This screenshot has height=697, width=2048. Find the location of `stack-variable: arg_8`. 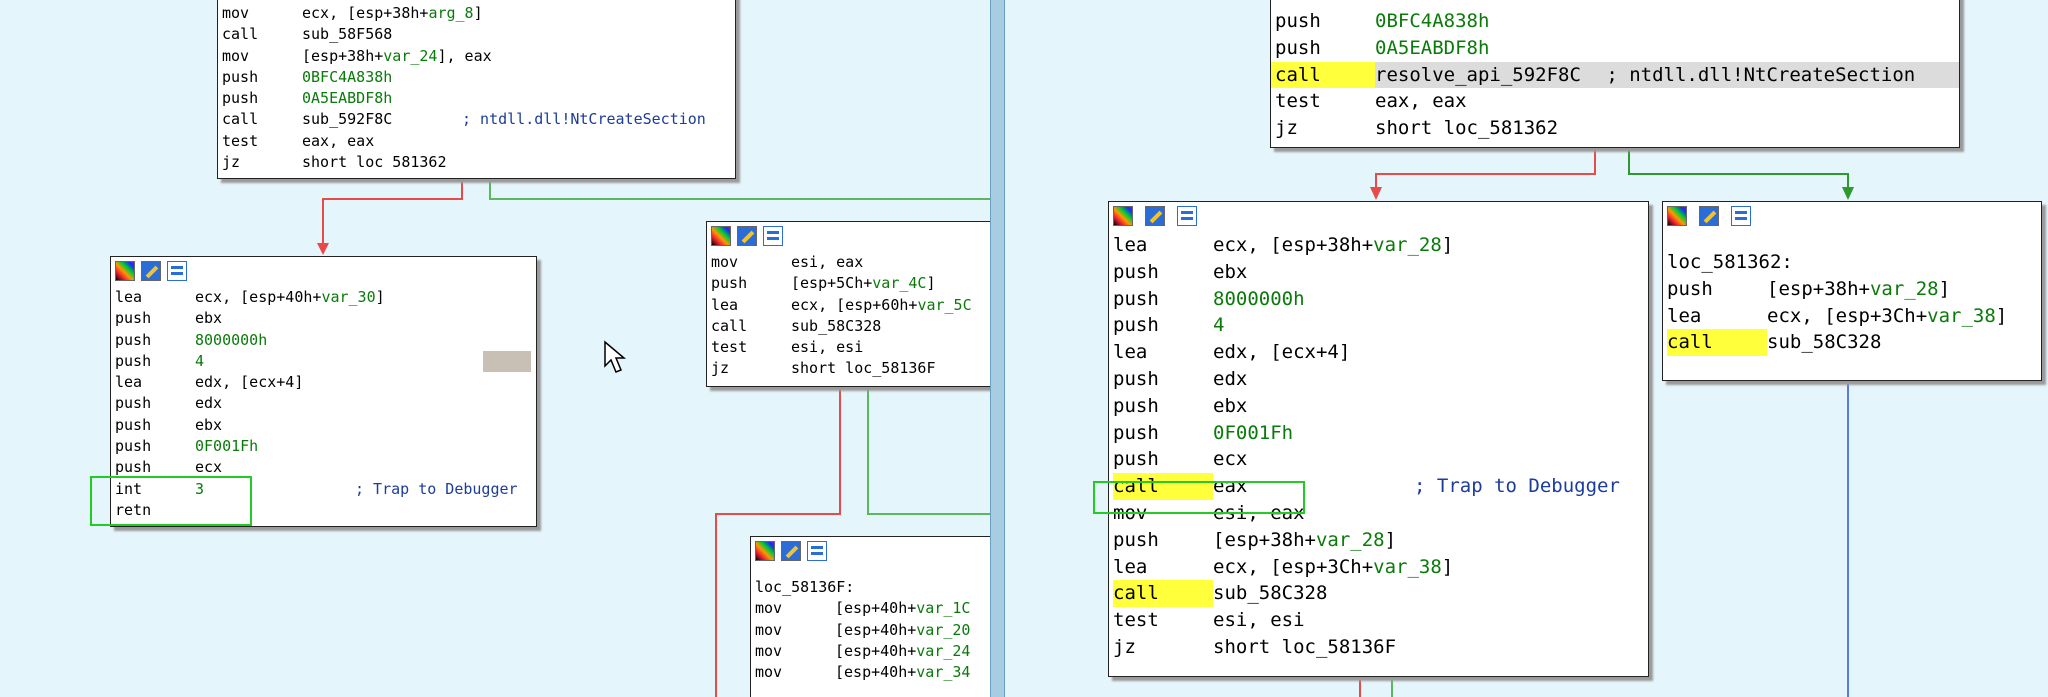

stack-variable: arg_8 is located at coordinates (450, 13).